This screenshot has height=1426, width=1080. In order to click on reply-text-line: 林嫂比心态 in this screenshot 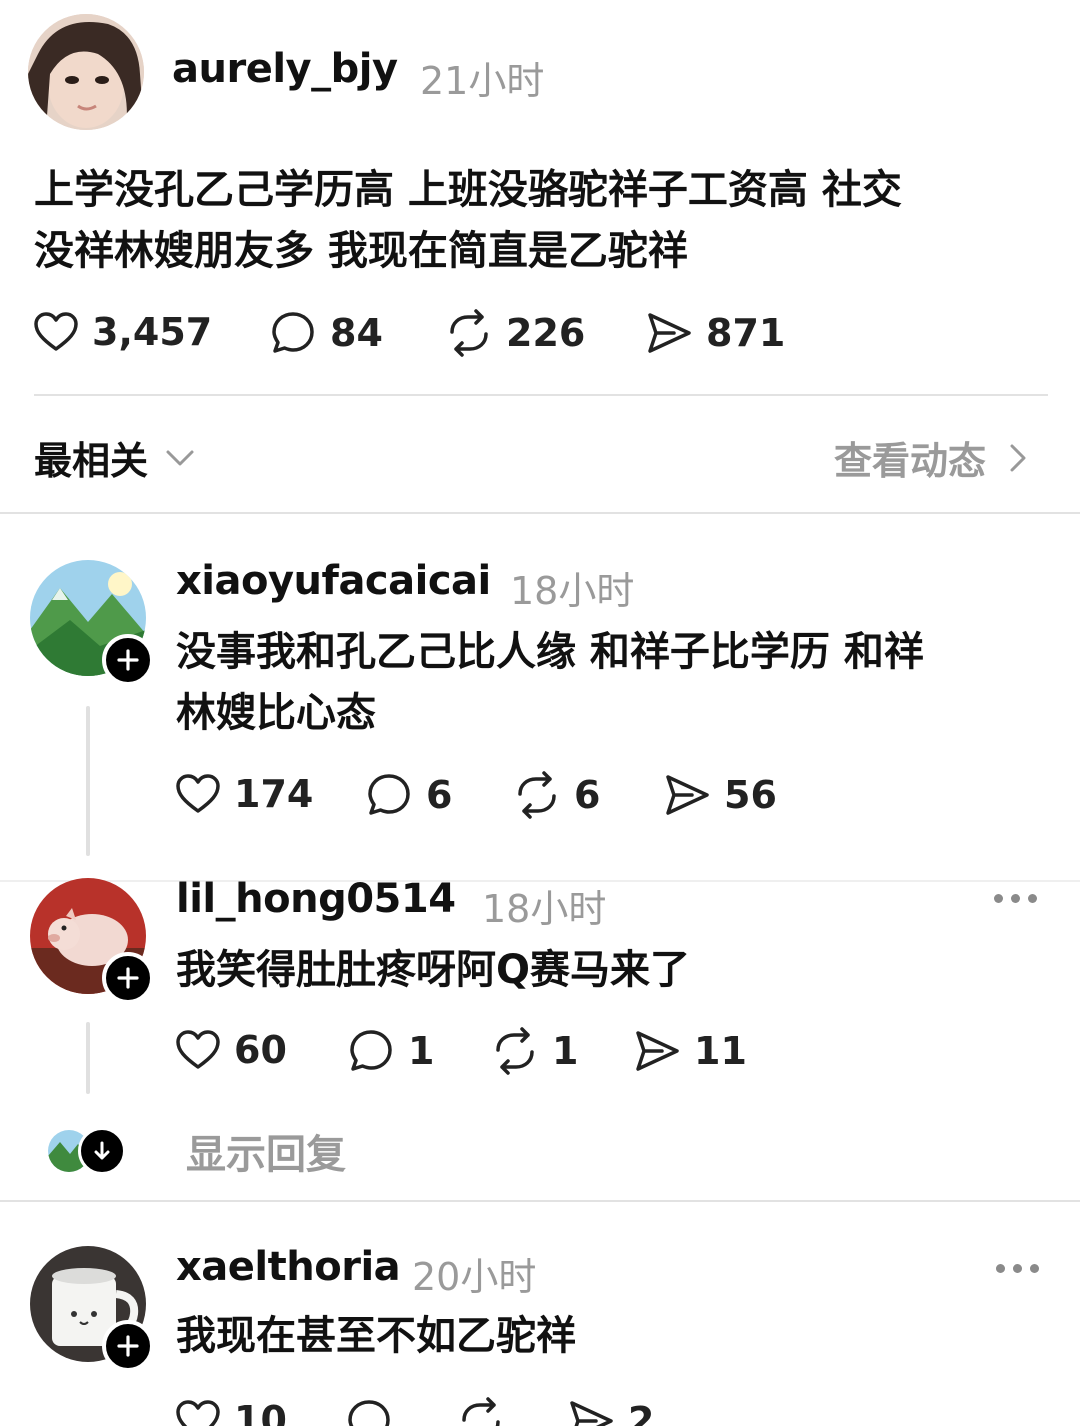, I will do `click(276, 713)`.